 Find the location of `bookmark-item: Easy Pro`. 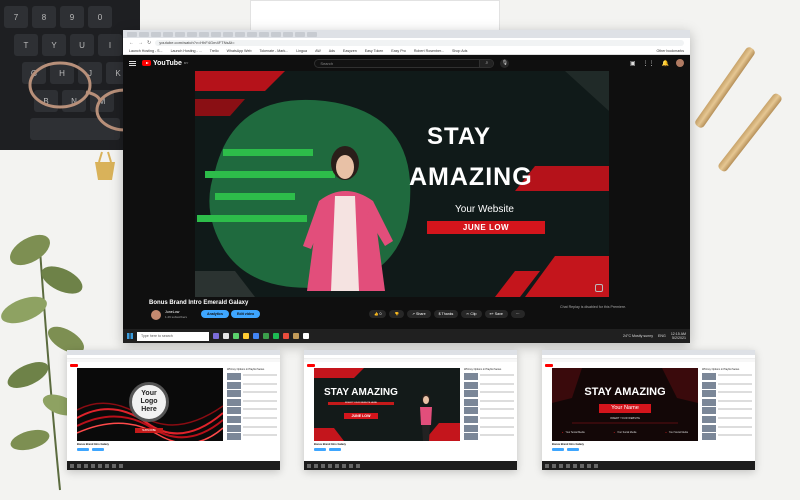

bookmark-item: Easy Pro is located at coordinates (398, 51).